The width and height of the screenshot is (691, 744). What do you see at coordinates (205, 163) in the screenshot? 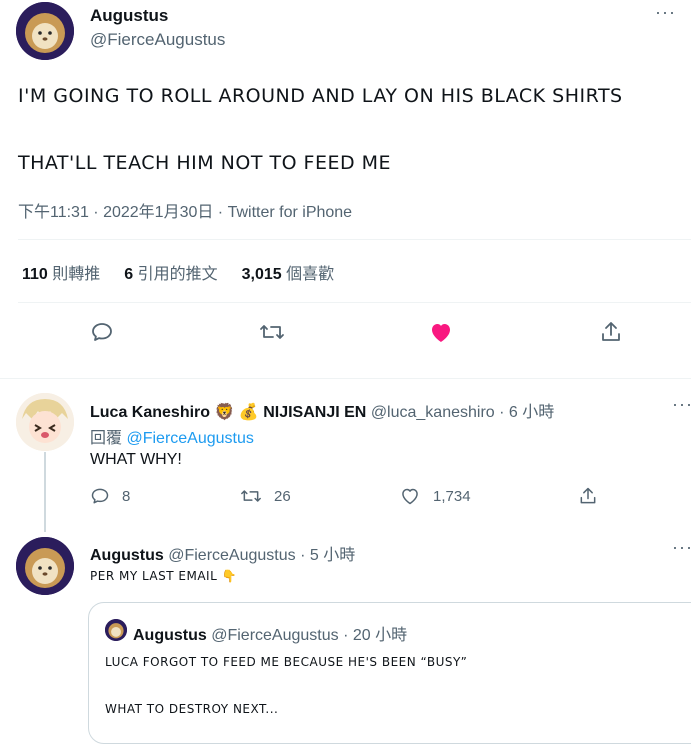
I see `tweet-text-line2: THAT'LL TEACH HIM NOT TO FEED ME` at bounding box center [205, 163].